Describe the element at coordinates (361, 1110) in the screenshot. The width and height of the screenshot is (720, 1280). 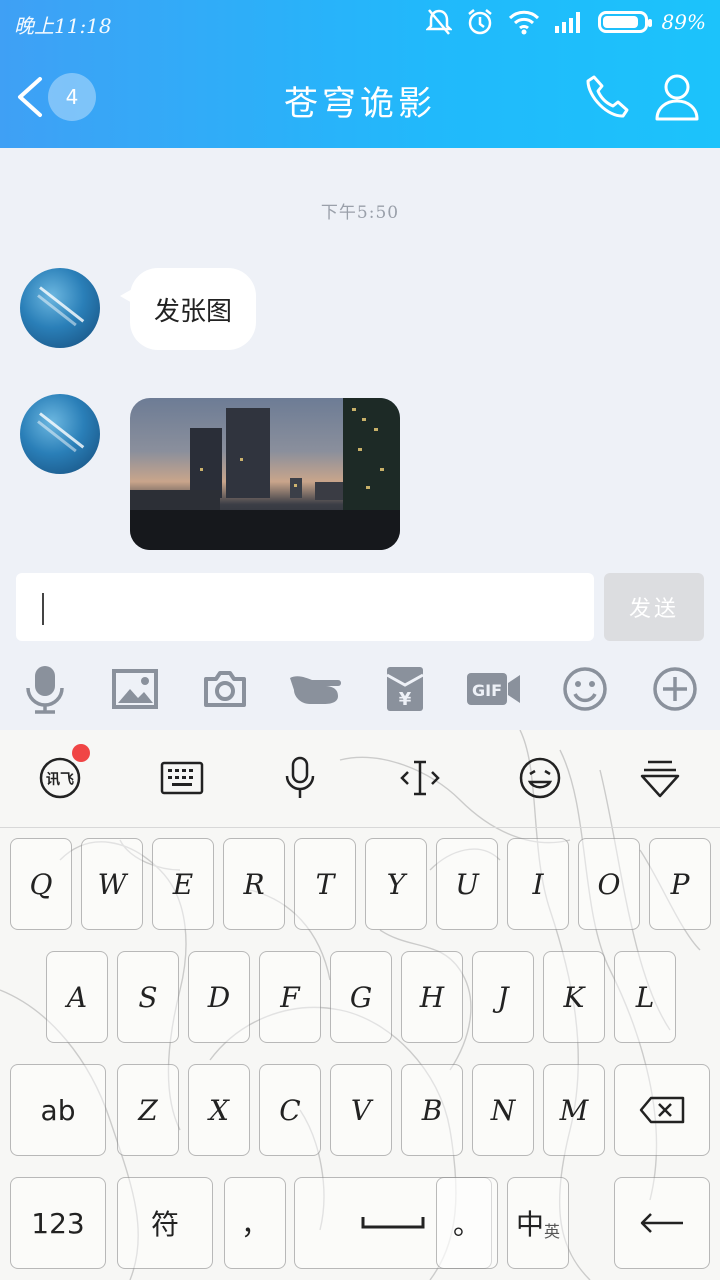
I see `key-v: V` at that location.